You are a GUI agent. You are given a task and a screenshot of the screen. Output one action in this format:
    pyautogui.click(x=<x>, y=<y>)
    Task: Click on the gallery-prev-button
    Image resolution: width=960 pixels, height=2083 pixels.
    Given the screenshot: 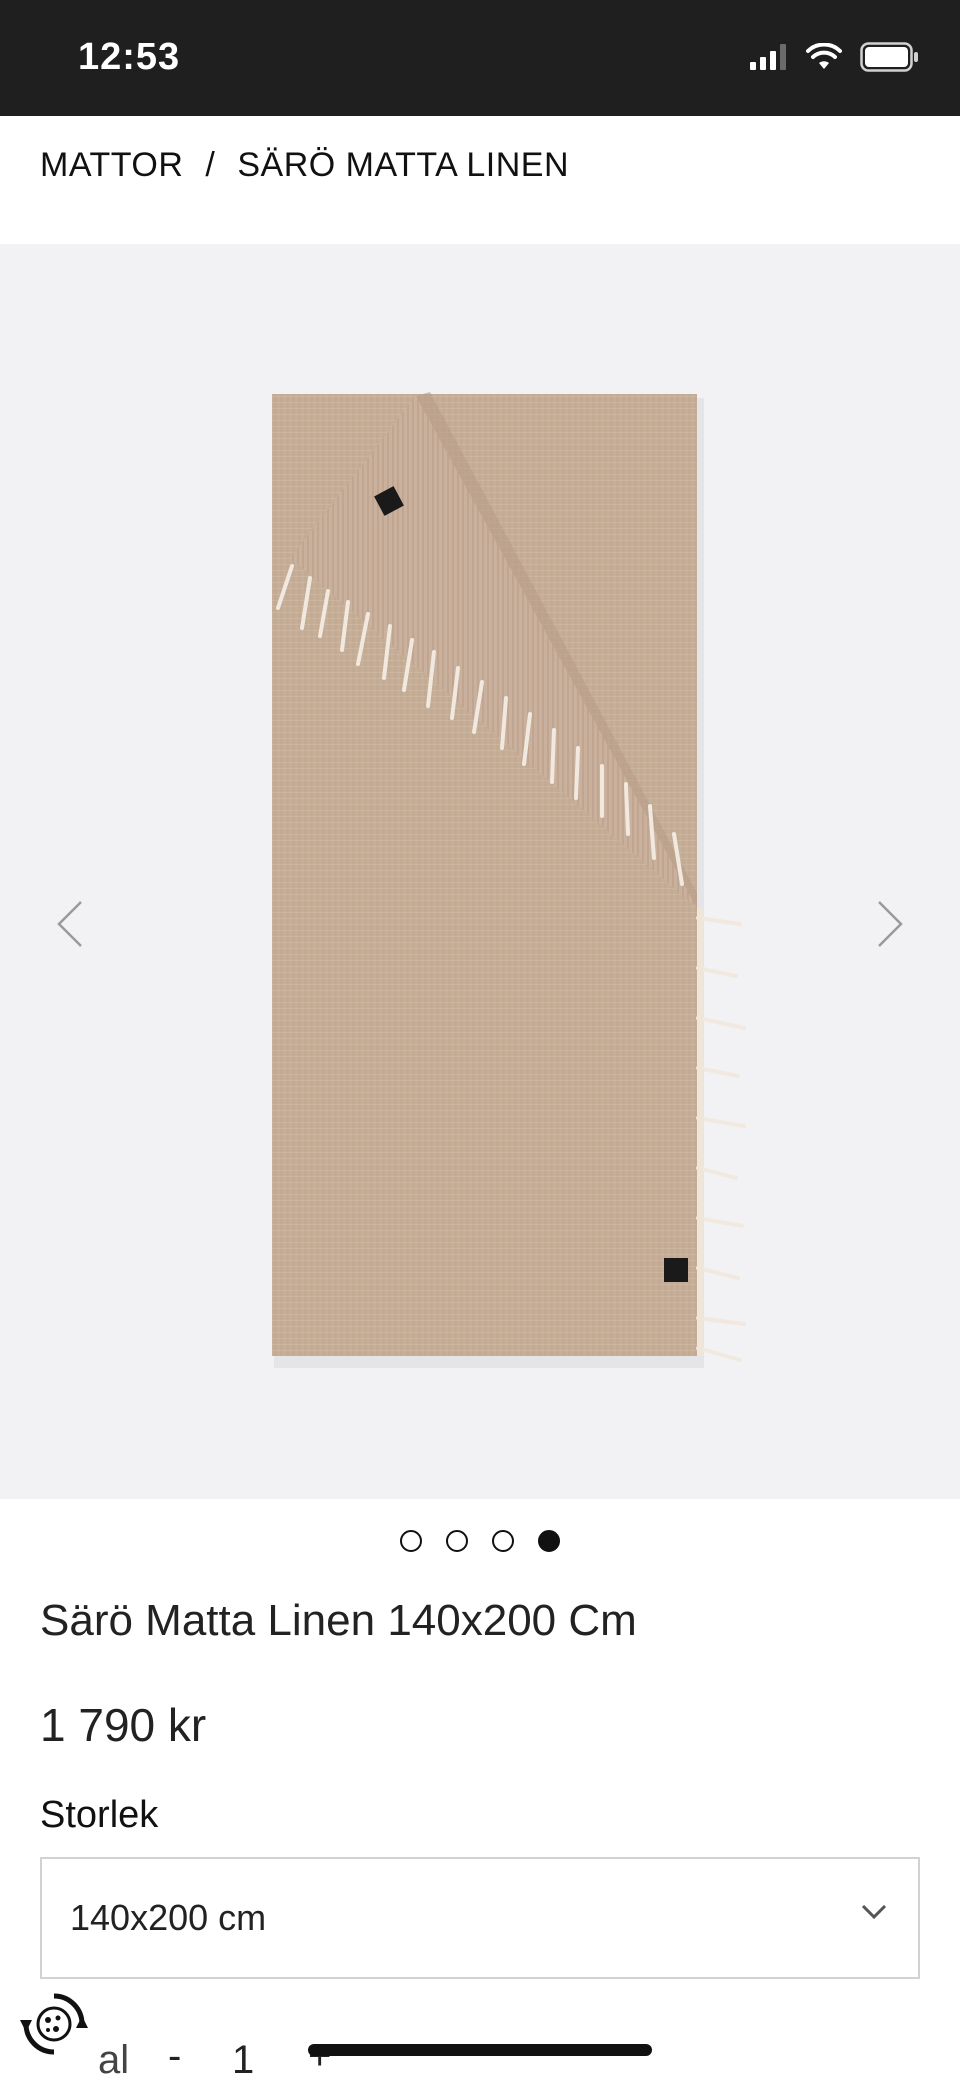 What is the action you would take?
    pyautogui.click(x=70, y=924)
    